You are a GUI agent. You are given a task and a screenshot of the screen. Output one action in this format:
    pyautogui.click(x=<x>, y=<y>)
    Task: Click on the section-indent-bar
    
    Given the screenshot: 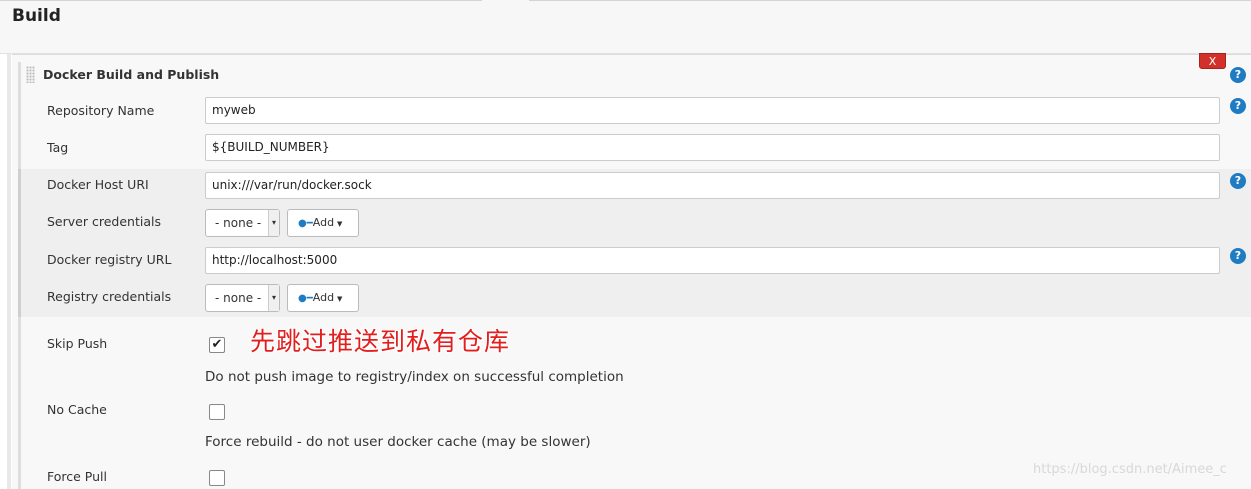 What is the action you would take?
    pyautogui.click(x=9, y=271)
    